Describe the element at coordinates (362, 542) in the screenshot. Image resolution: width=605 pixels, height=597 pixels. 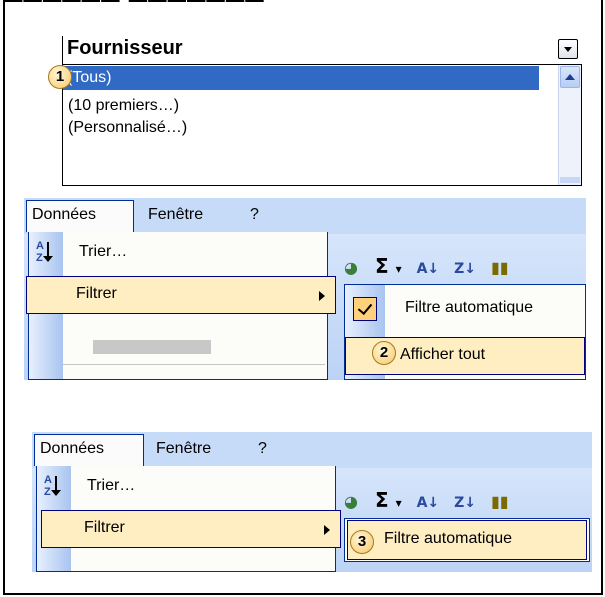
I see `step-badge-3: 3` at that location.